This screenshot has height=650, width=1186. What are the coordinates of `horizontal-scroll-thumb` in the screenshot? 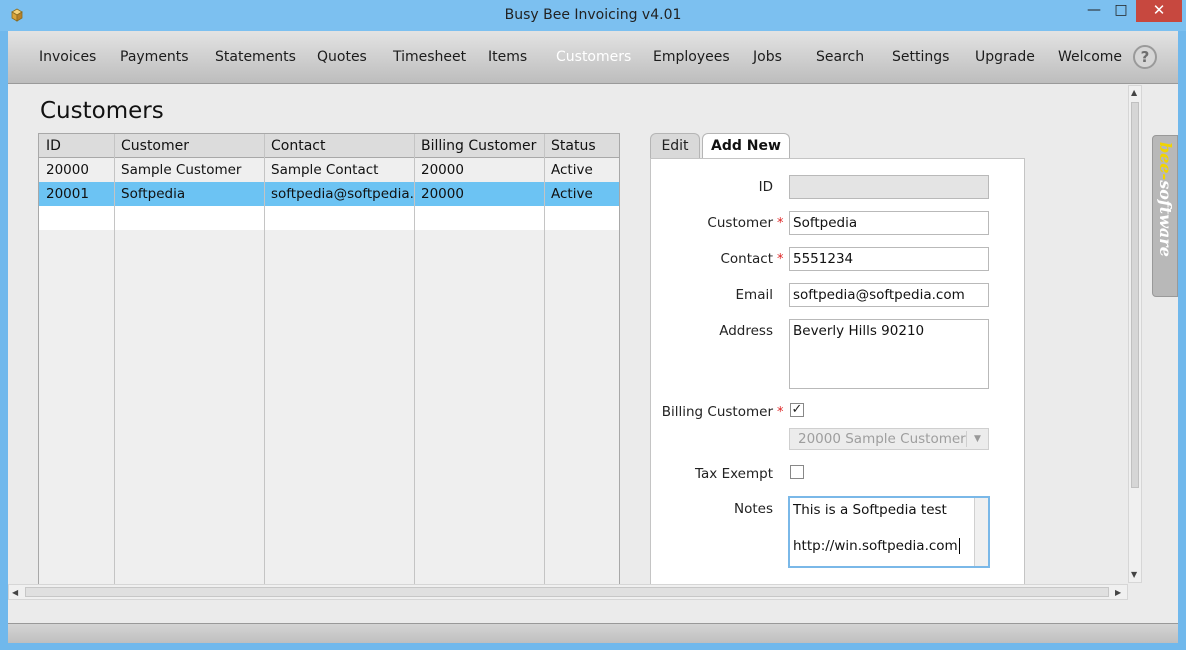 It's located at (567, 592).